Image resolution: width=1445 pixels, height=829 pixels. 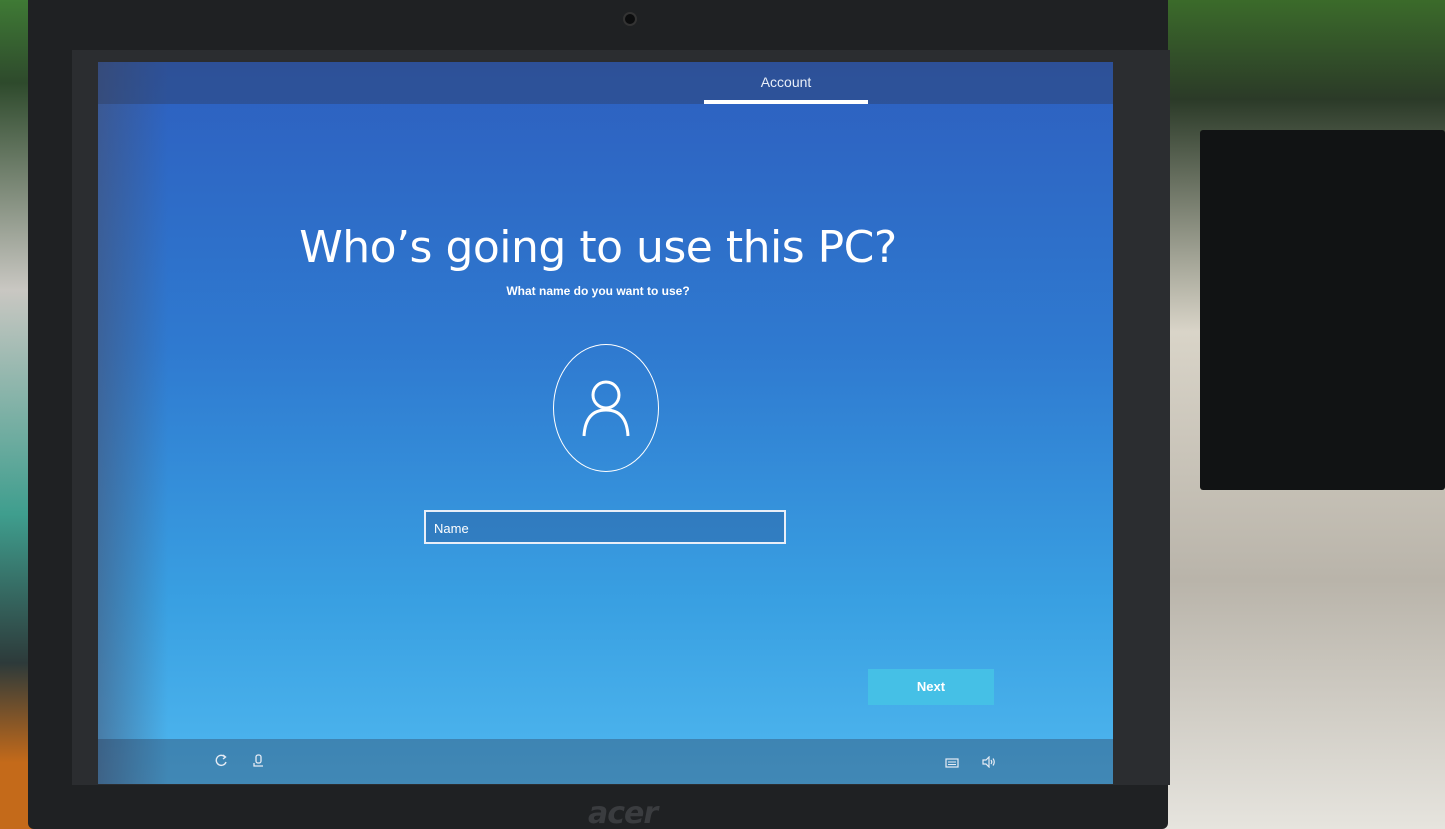 What do you see at coordinates (623, 812) in the screenshot?
I see `laptop-brand-logo: acer` at bounding box center [623, 812].